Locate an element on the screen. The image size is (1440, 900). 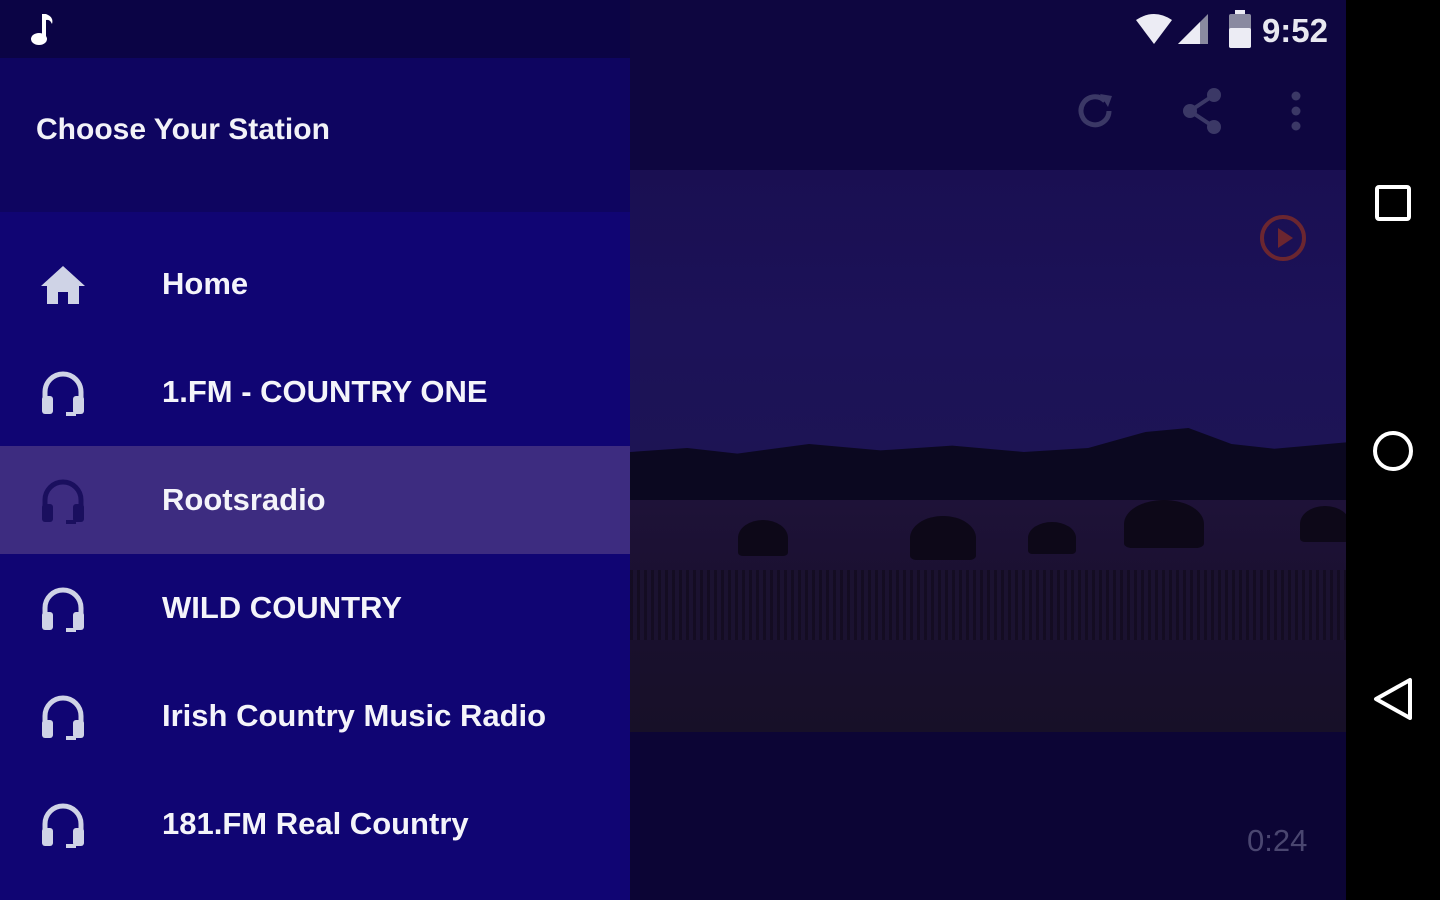
recents-button is located at coordinates (1393, 203).